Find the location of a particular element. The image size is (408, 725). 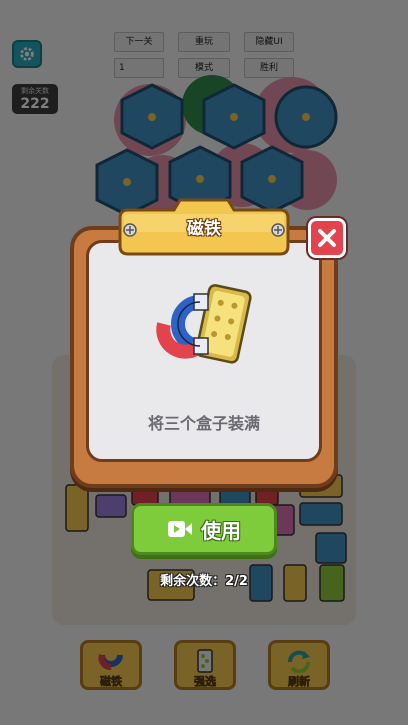

dialog-title: 磁铁 is located at coordinates (204, 229).